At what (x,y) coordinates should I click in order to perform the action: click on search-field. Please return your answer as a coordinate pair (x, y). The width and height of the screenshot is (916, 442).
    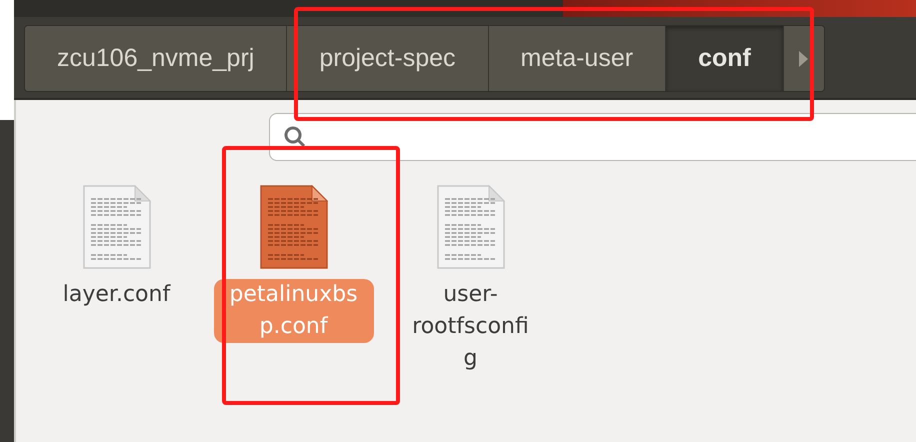
    Looking at the image, I should click on (592, 137).